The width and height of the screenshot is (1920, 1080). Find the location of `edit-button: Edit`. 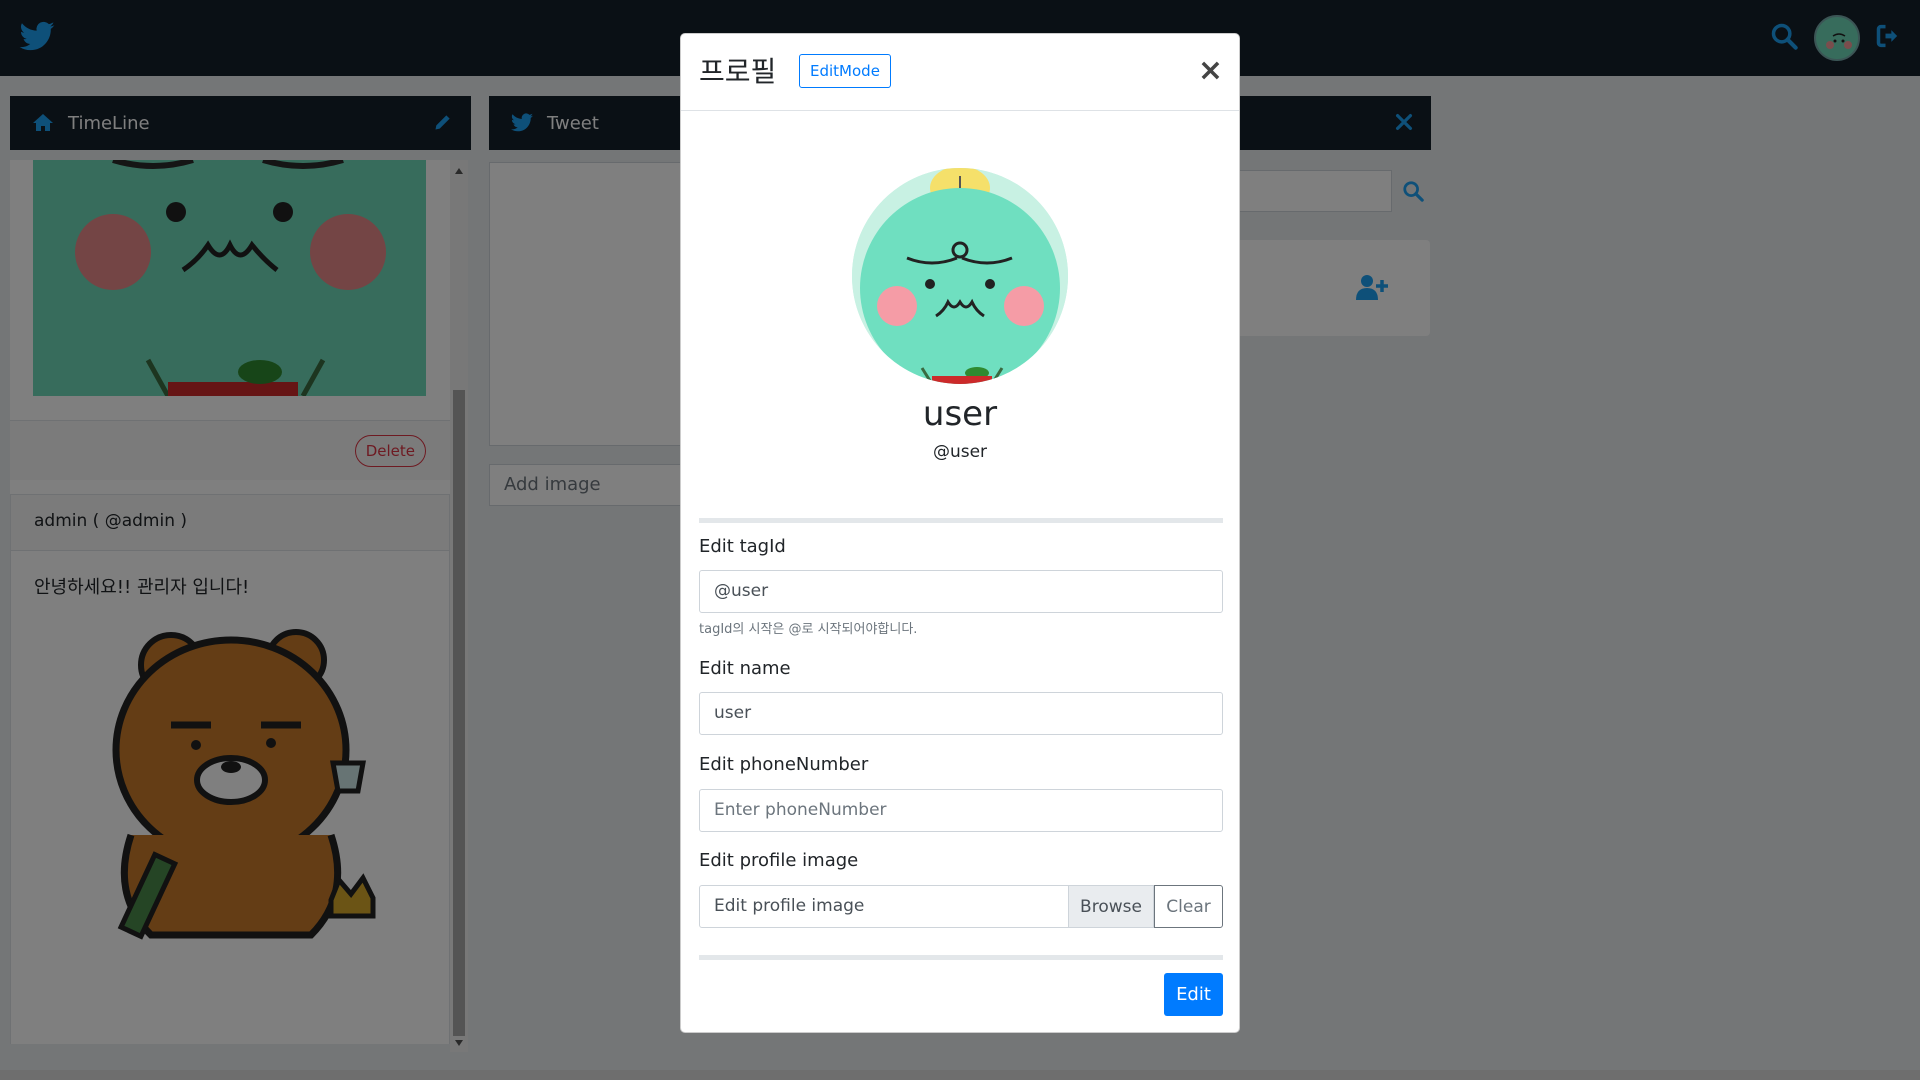

edit-button: Edit is located at coordinates (1193, 994).